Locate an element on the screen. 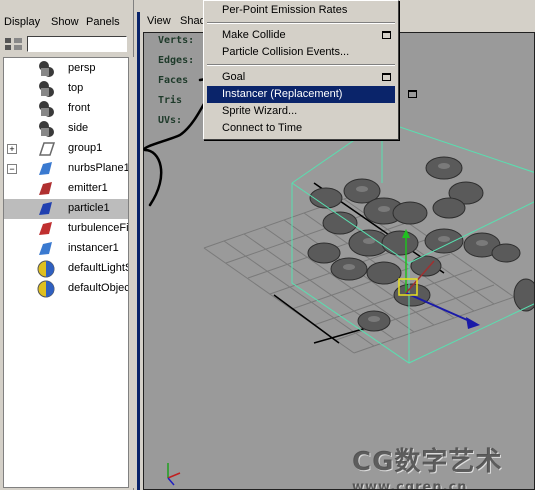  menu-panels: Panels is located at coordinates (103, 22).